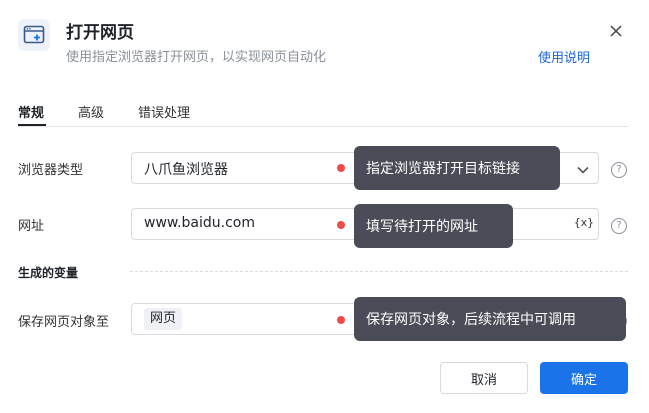 The height and width of the screenshot is (413, 649). What do you see at coordinates (490, 319) in the screenshot?
I see `tooltip-save-to: 保存网页对象，后续流程中可调用` at bounding box center [490, 319].